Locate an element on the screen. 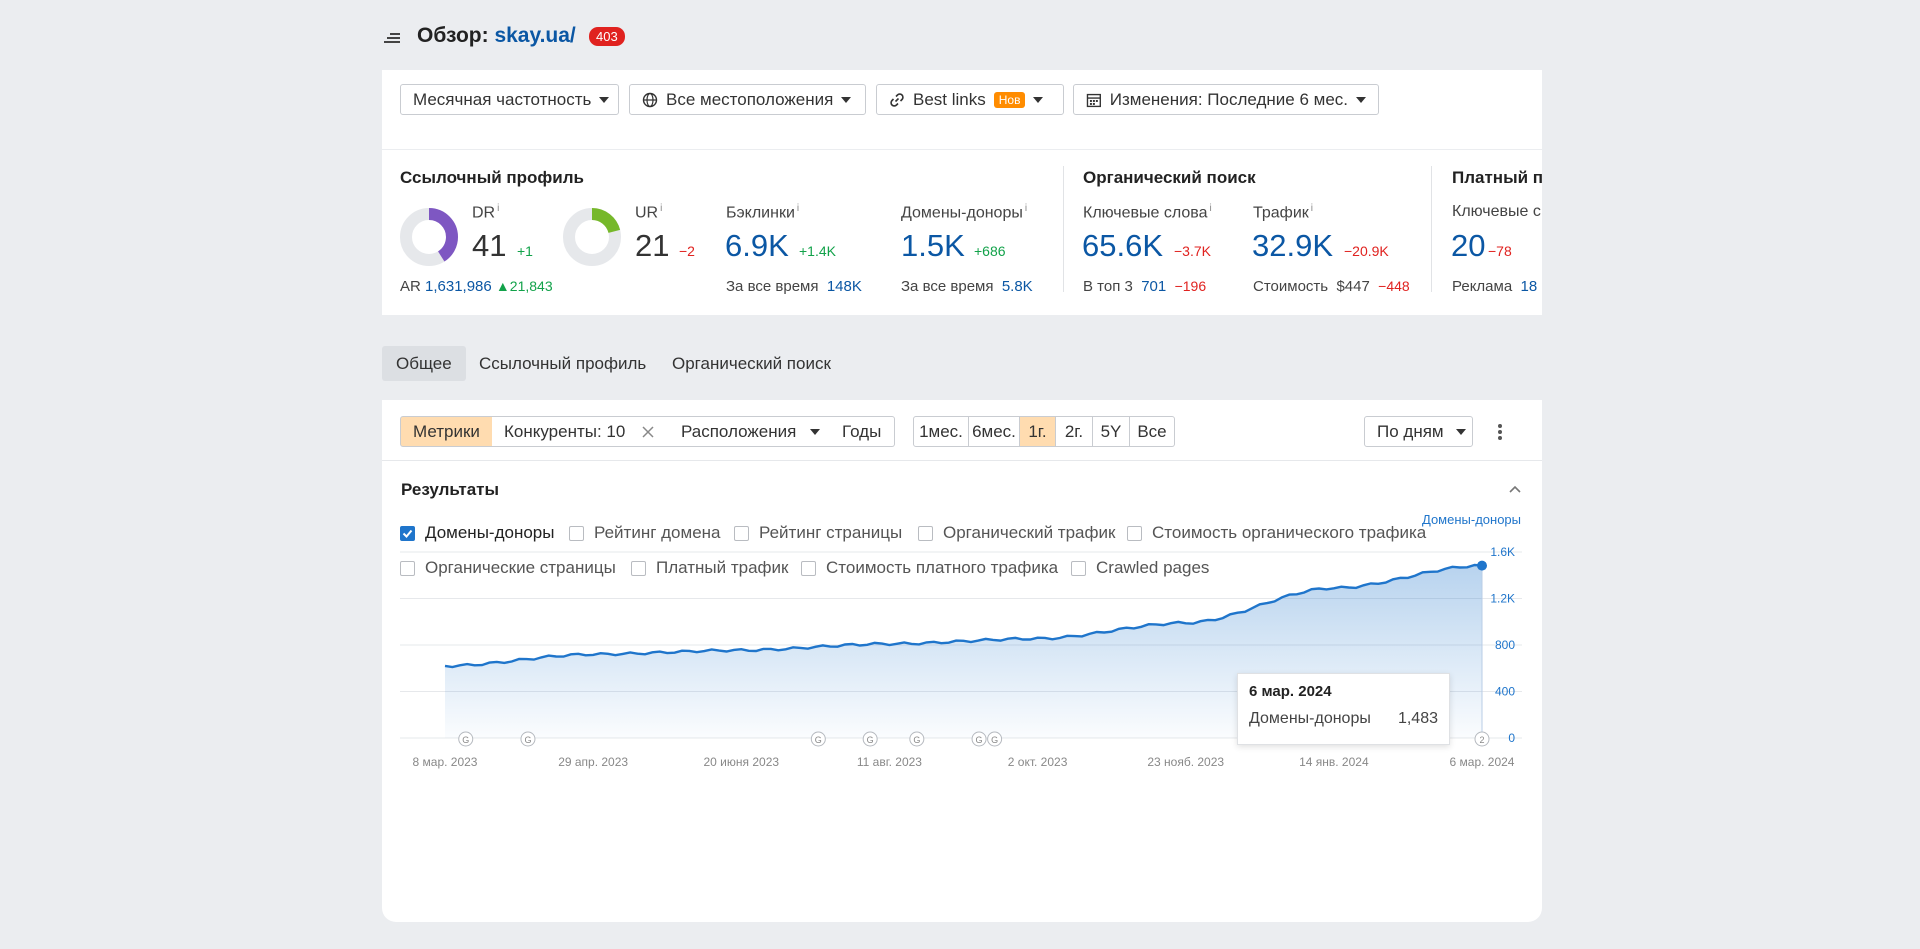 The height and width of the screenshot is (949, 1920). page-title: Обзор: skay.ua/ is located at coordinates (496, 36).